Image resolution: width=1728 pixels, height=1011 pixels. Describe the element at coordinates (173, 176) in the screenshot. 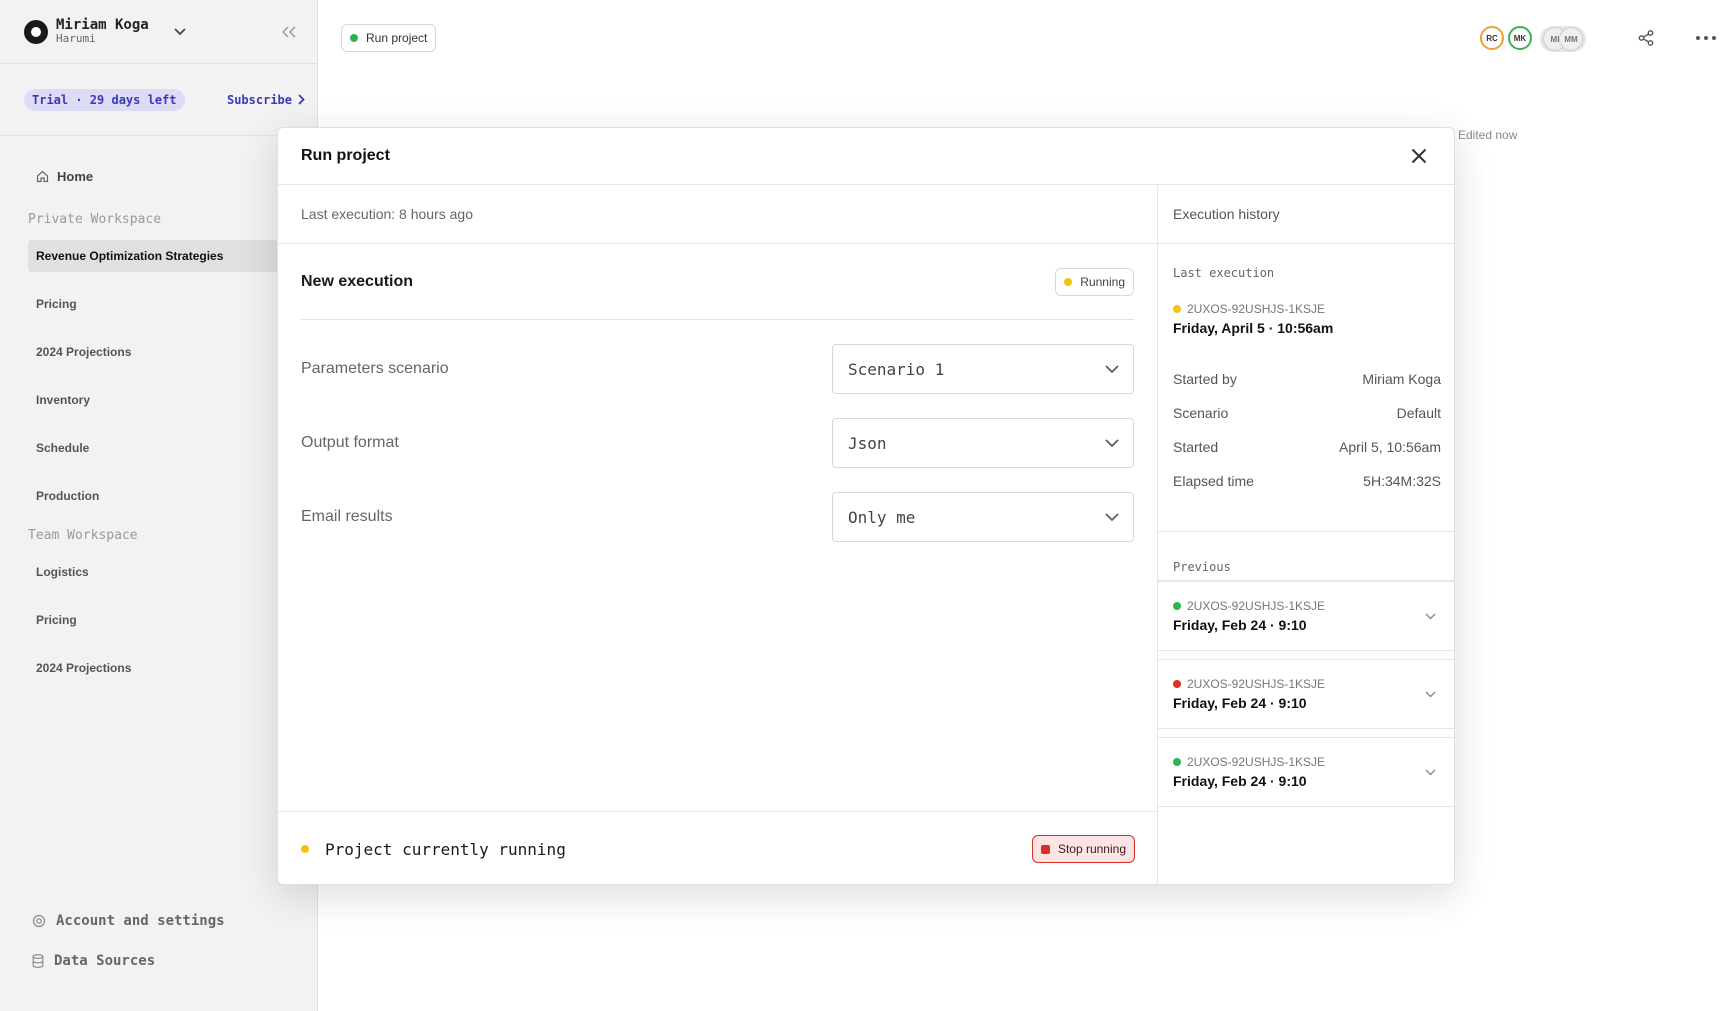

I see `sidebar-item-home: Home` at that location.